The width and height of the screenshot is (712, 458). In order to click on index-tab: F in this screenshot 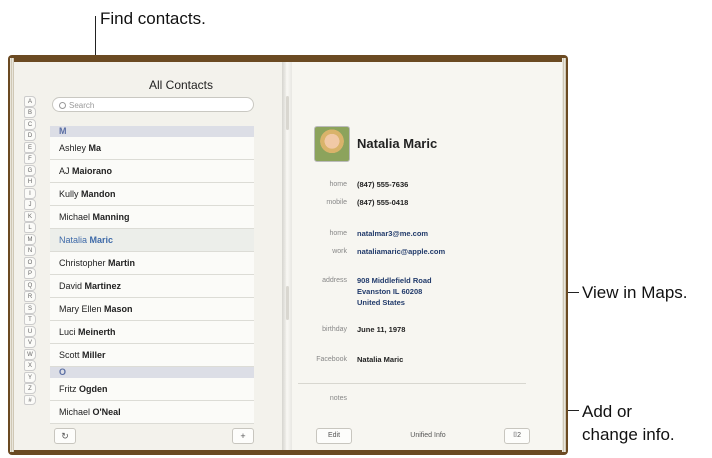, I will do `click(30, 159)`.